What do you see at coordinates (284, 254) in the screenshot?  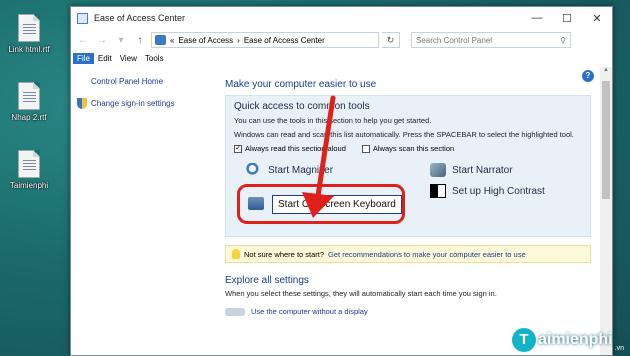 I see `tip-text: Not sure where to start?` at bounding box center [284, 254].